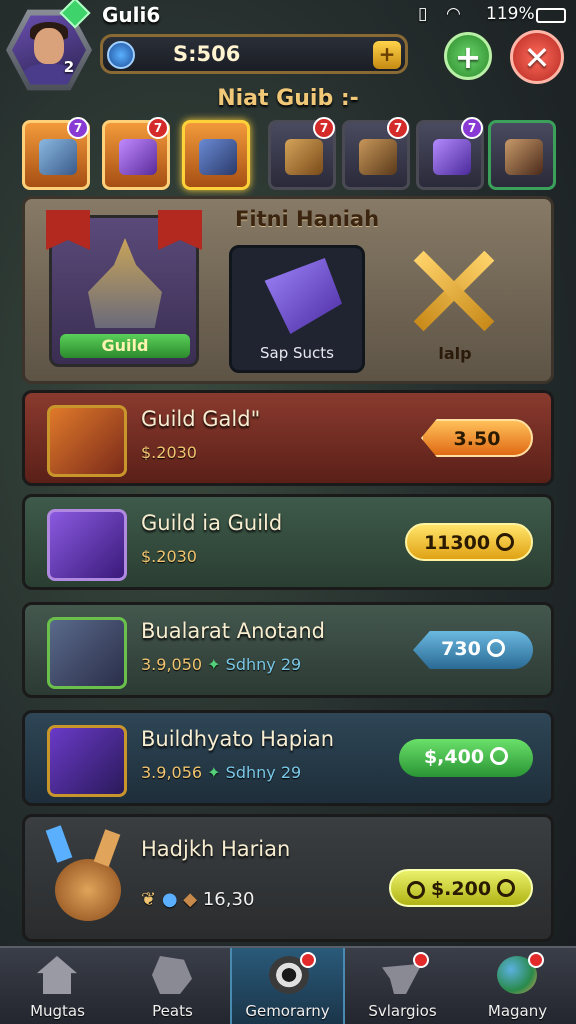 The height and width of the screenshot is (1024, 576). What do you see at coordinates (461, 888) in the screenshot?
I see `price-button: $.200` at bounding box center [461, 888].